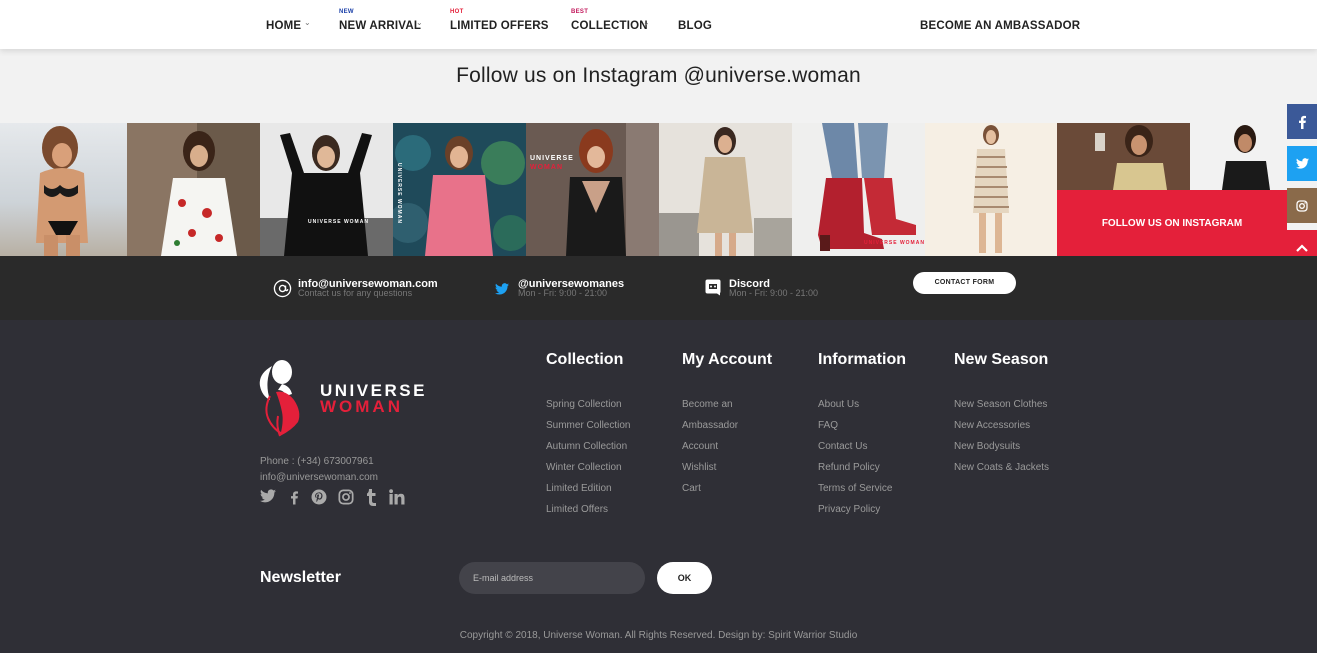 Image resolution: width=1317 pixels, height=653 pixels. Describe the element at coordinates (713, 290) in the screenshot. I see `discord-icon` at that location.